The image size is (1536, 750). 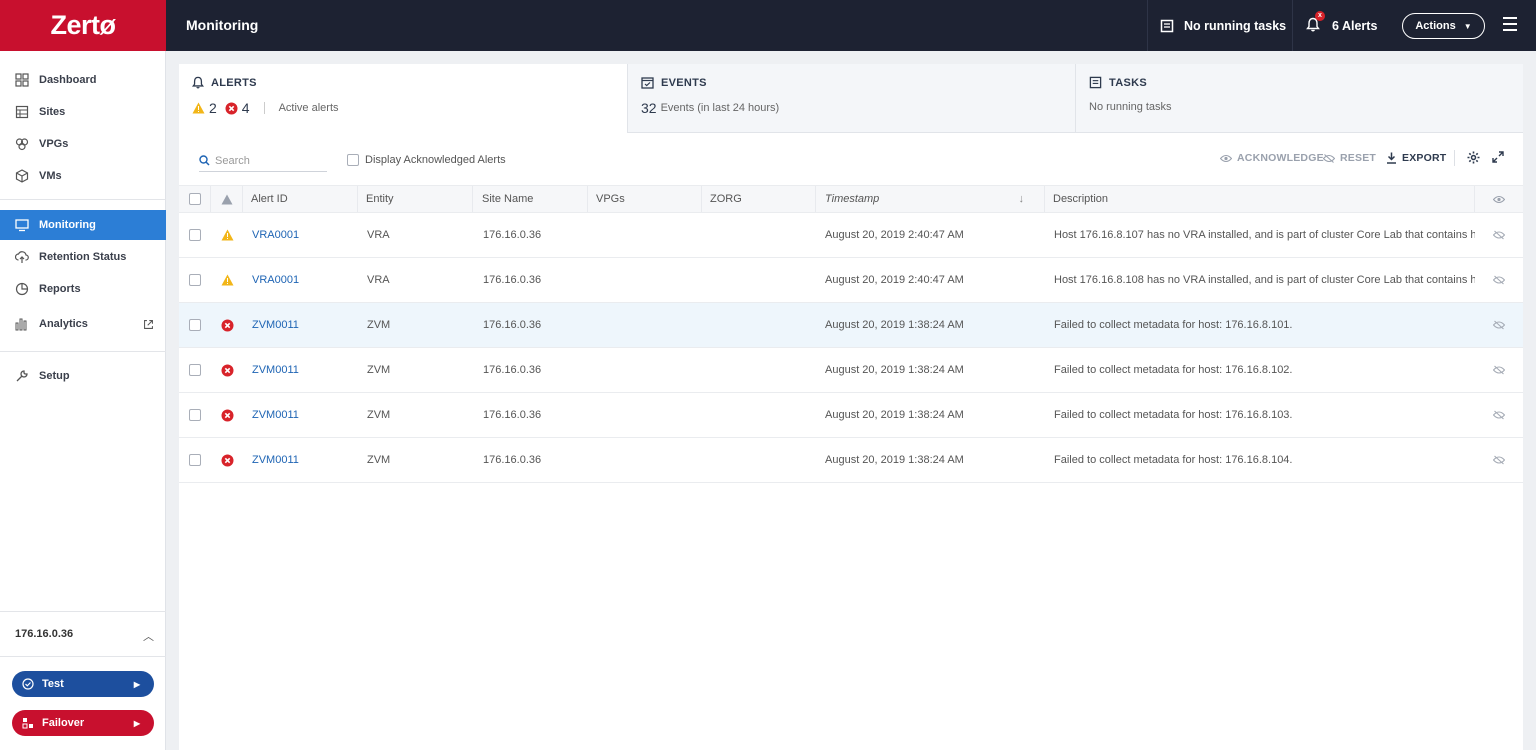 What do you see at coordinates (83, 144) in the screenshot?
I see `sidebar-item-vpgs: VPGs` at bounding box center [83, 144].